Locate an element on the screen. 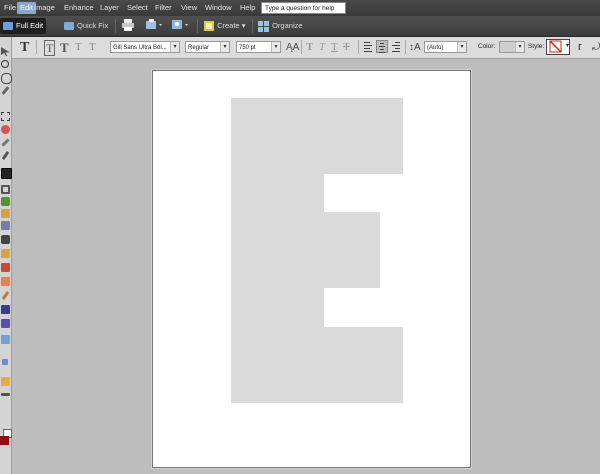 This screenshot has width=600, height=474. align-right-button is located at coordinates (396, 46).